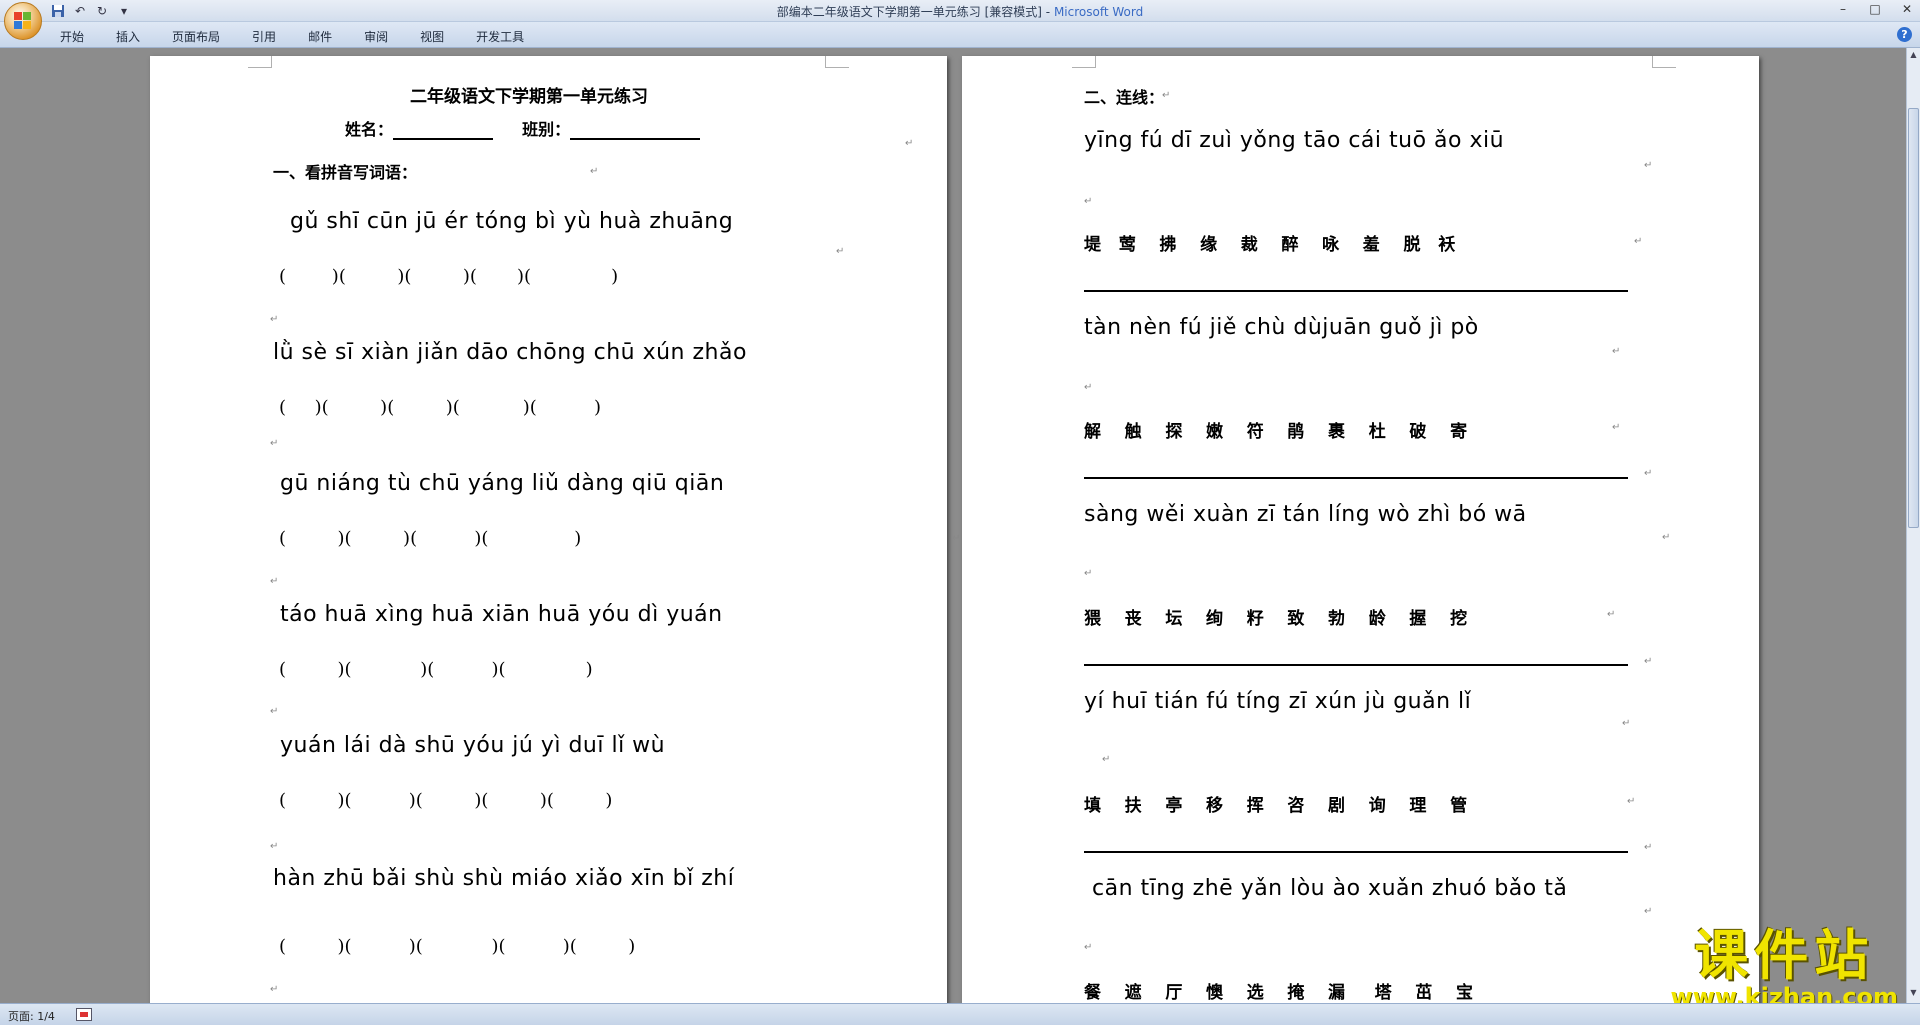 This screenshot has height=1025, width=1920. I want to click on maximize-icon: □, so click(1875, 9).